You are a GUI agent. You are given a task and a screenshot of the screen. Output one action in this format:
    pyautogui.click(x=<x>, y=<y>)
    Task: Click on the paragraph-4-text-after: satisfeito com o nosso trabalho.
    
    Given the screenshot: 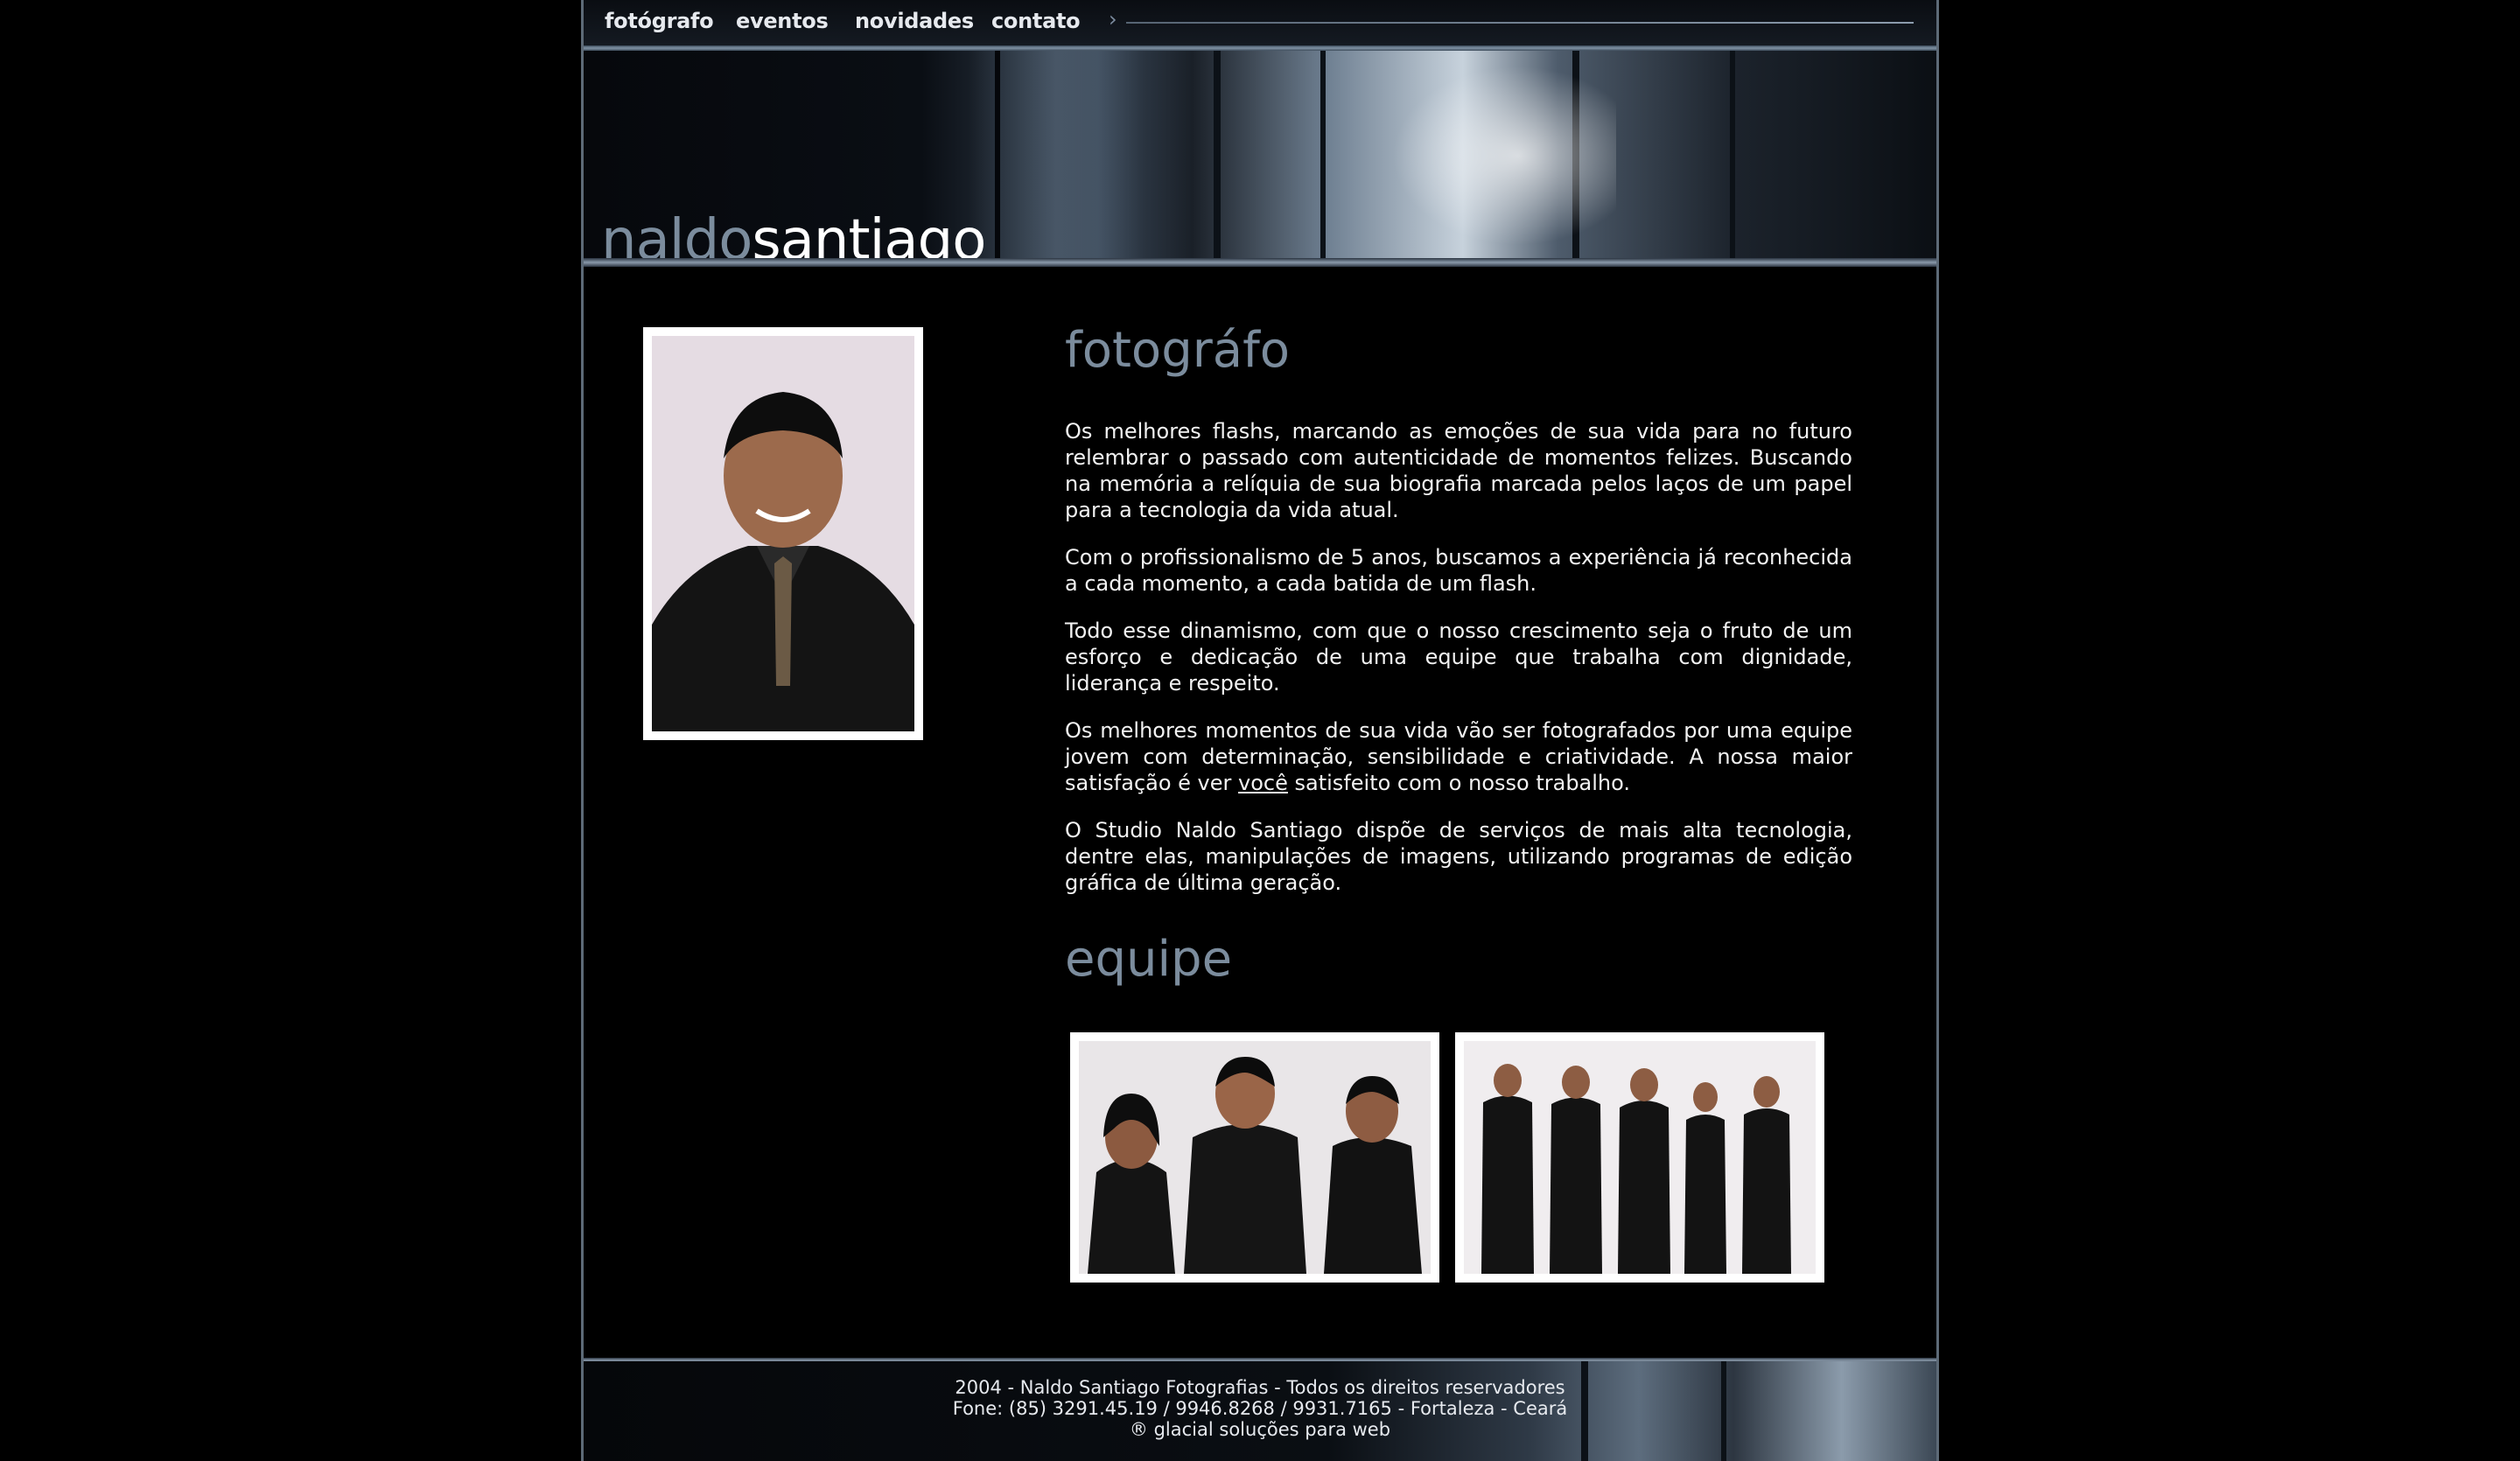 What is the action you would take?
    pyautogui.click(x=1459, y=783)
    